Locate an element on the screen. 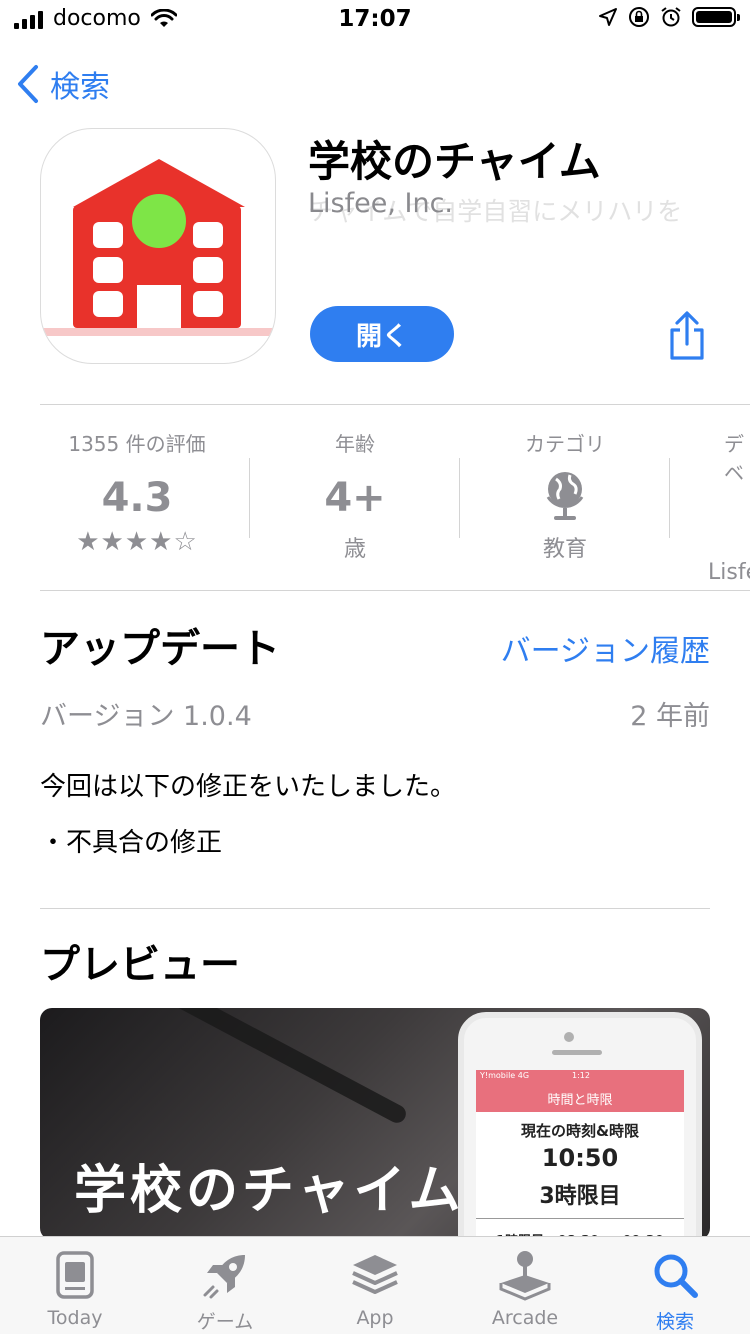 The height and width of the screenshot is (1334, 750). tab-today: Today is located at coordinates (75, 1288).